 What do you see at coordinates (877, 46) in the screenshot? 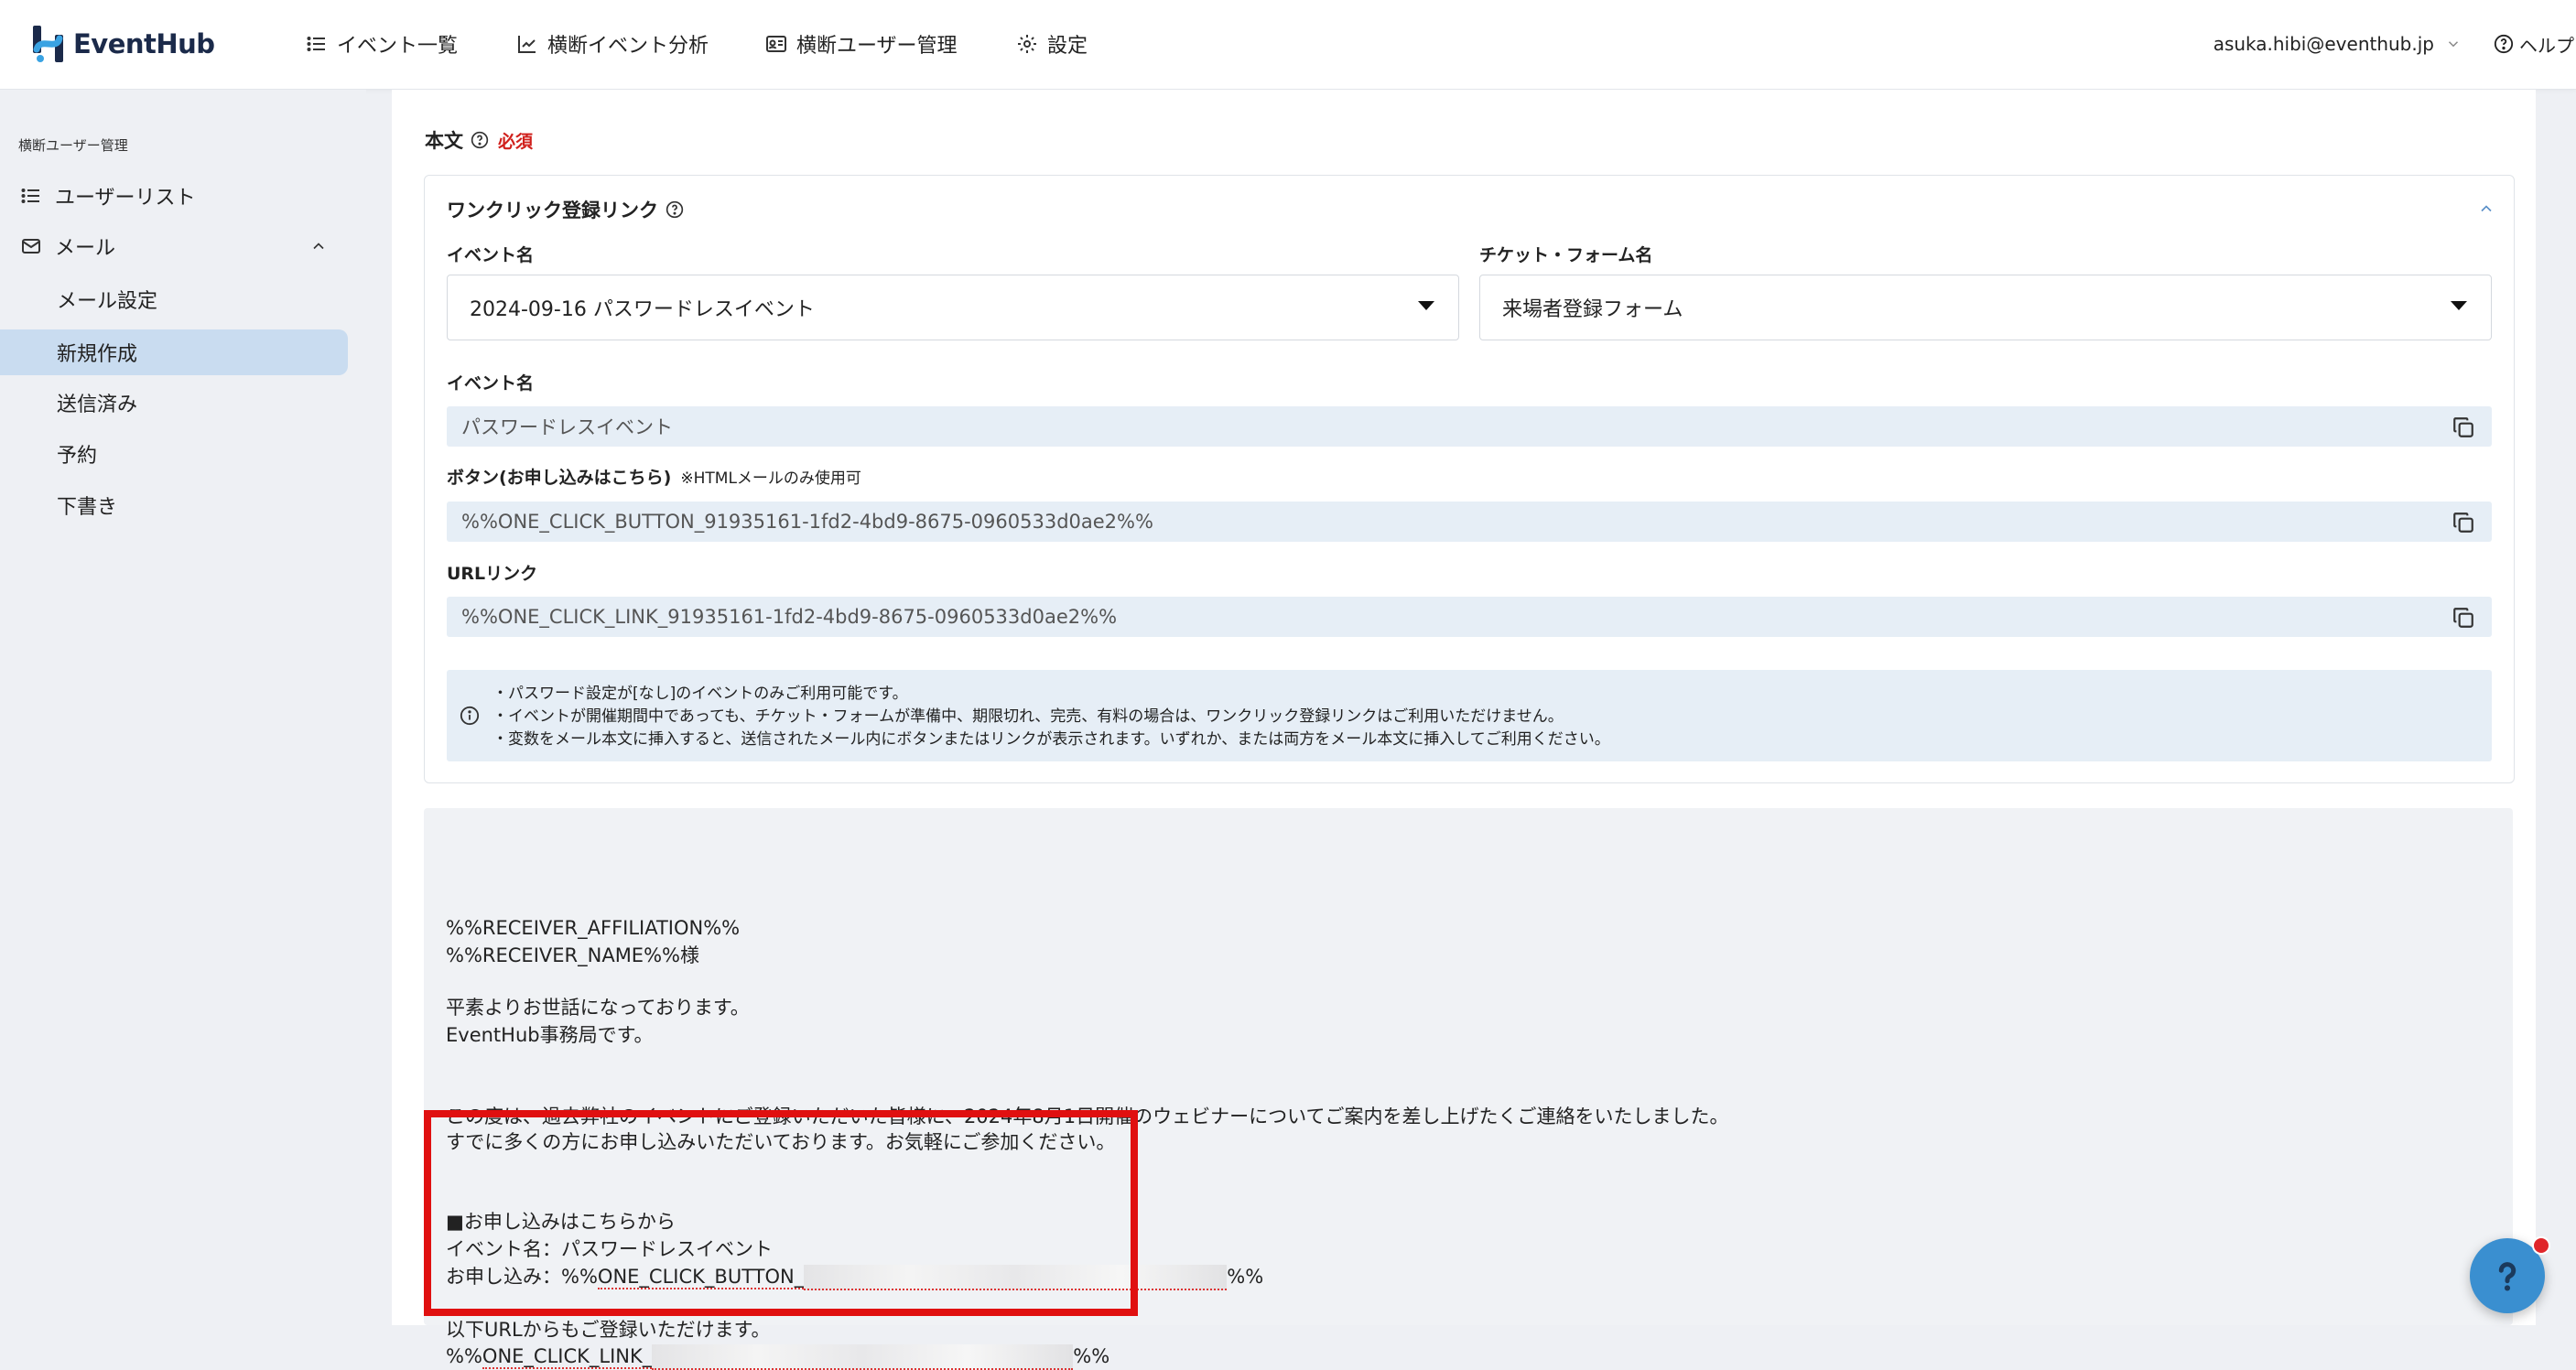
I see `nav-label: 横断ユーザー管理` at bounding box center [877, 46].